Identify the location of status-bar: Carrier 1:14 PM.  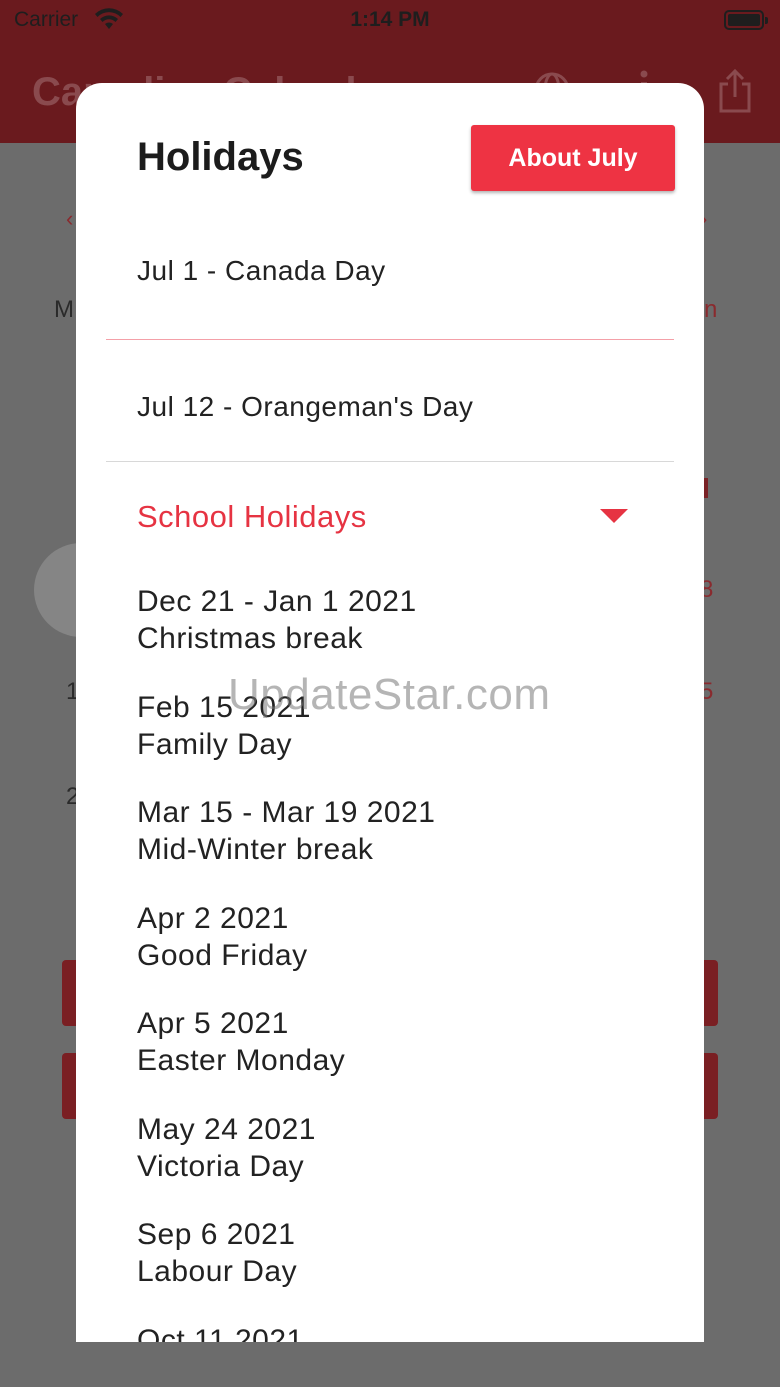
(390, 20).